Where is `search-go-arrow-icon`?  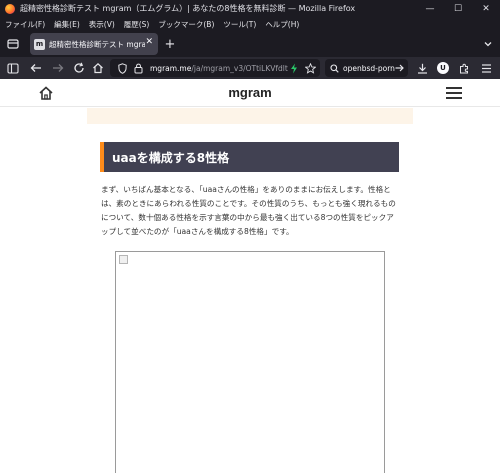 search-go-arrow-icon is located at coordinates (399, 68).